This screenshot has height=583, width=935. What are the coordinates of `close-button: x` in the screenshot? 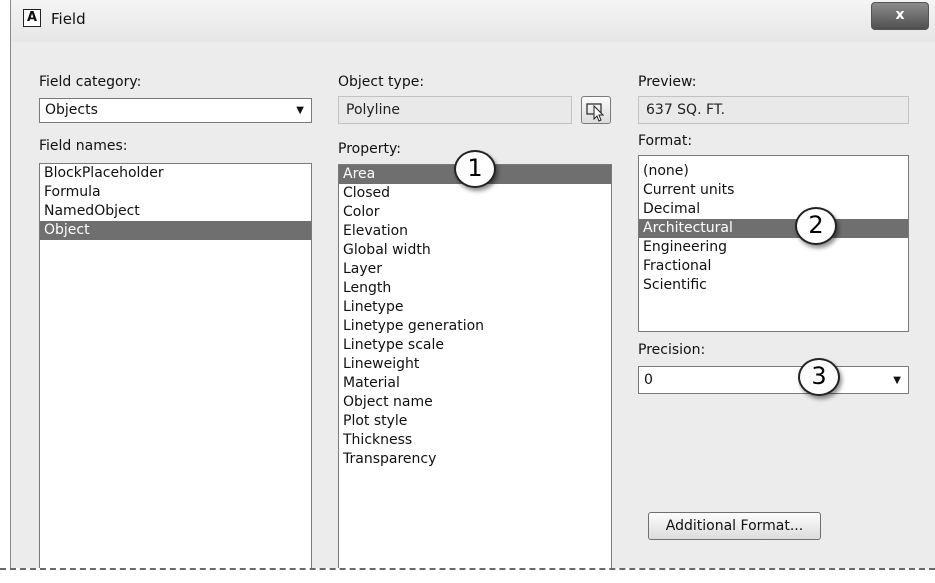 It's located at (900, 16).